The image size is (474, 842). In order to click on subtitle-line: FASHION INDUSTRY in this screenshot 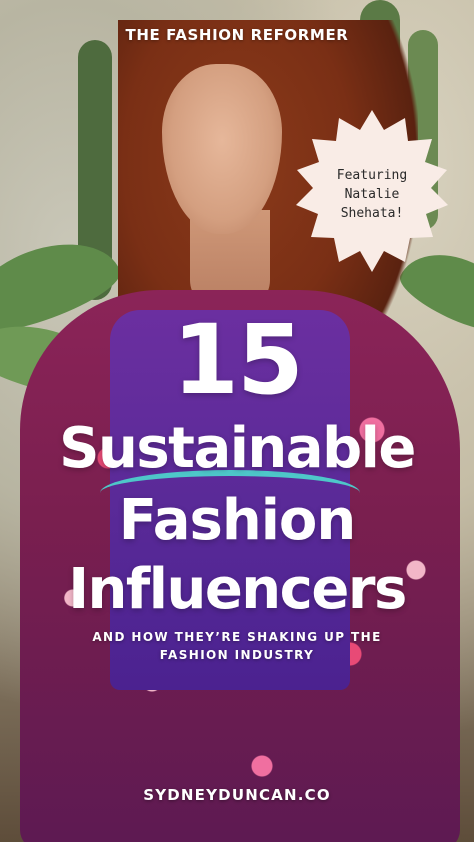, I will do `click(237, 655)`.